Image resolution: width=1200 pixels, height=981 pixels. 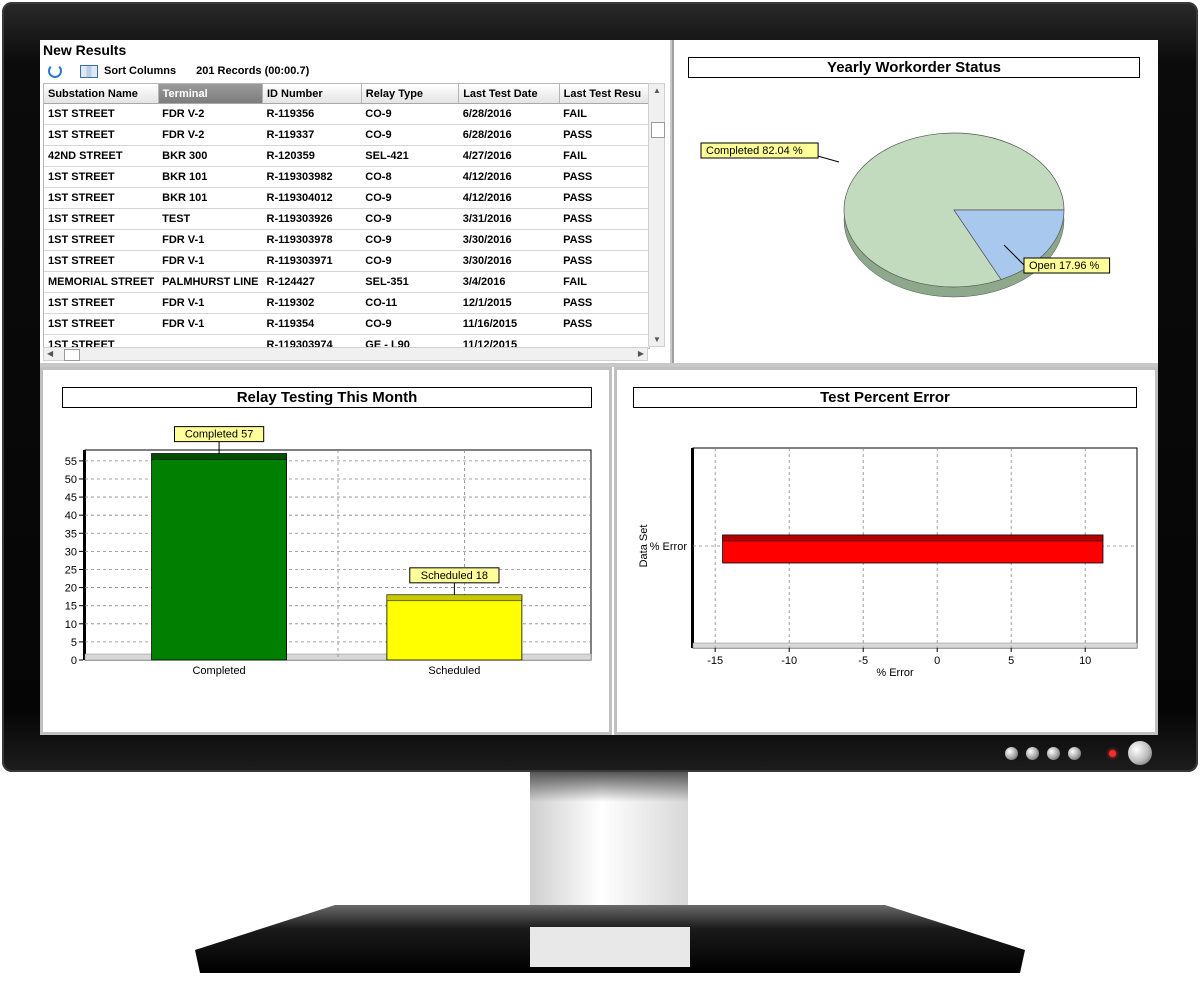 What do you see at coordinates (644, 546) in the screenshot?
I see `y-axis-label: Data Set` at bounding box center [644, 546].